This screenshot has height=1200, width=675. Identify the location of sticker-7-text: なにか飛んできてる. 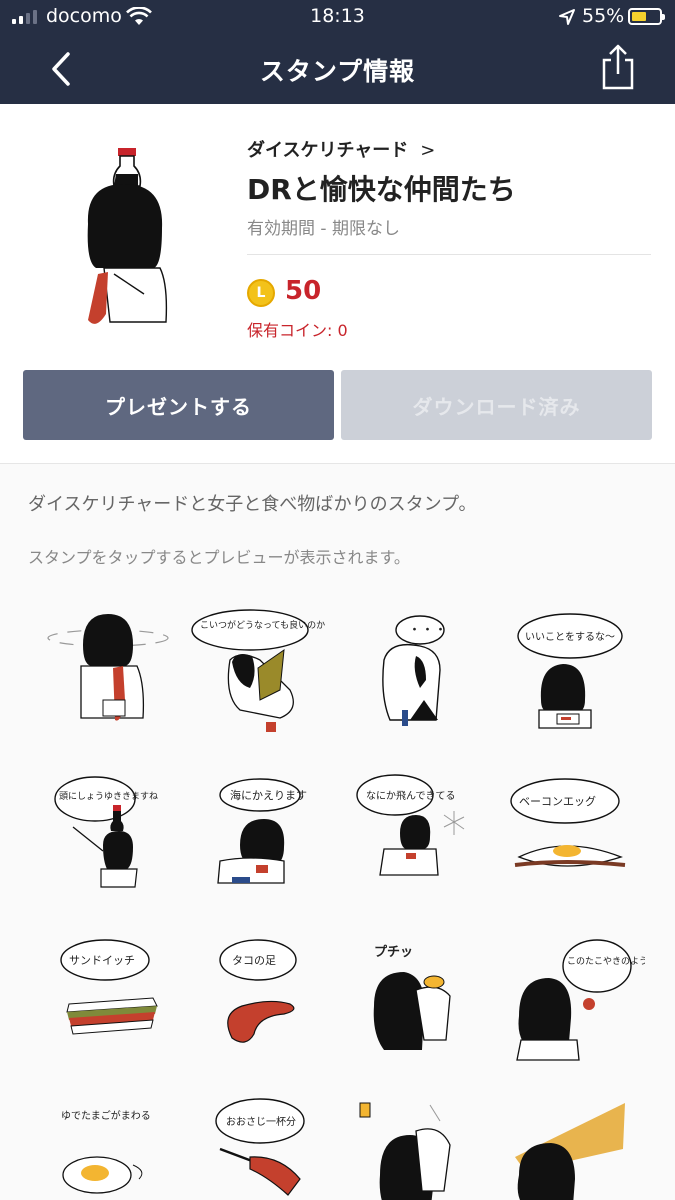
(411, 796).